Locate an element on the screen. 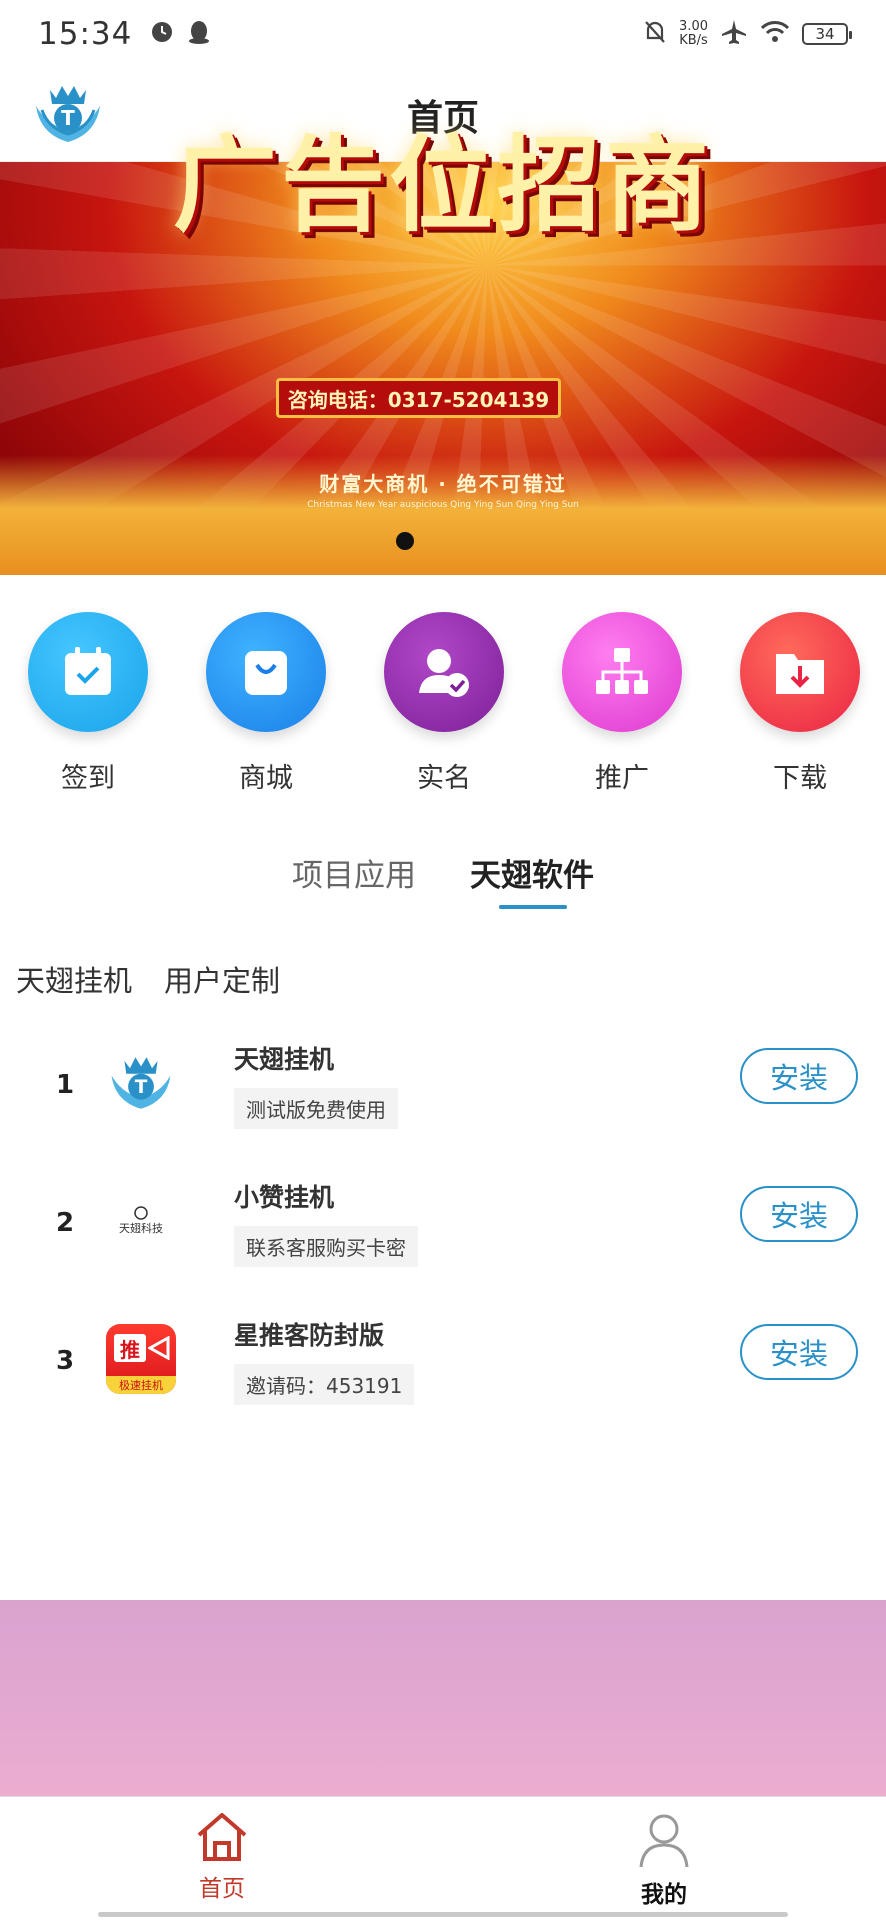 This screenshot has height=1920, width=886. tab-project-apps: 项目应用 is located at coordinates (354, 872).